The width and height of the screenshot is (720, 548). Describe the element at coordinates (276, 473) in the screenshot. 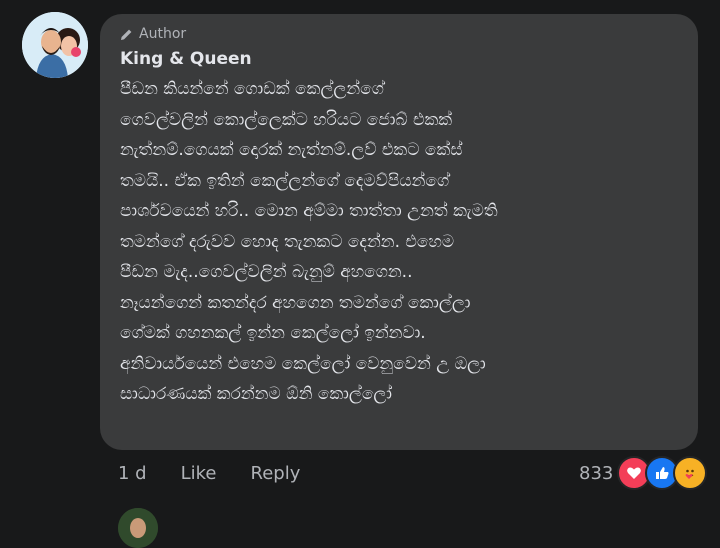

I see `reply-button: Reply` at that location.